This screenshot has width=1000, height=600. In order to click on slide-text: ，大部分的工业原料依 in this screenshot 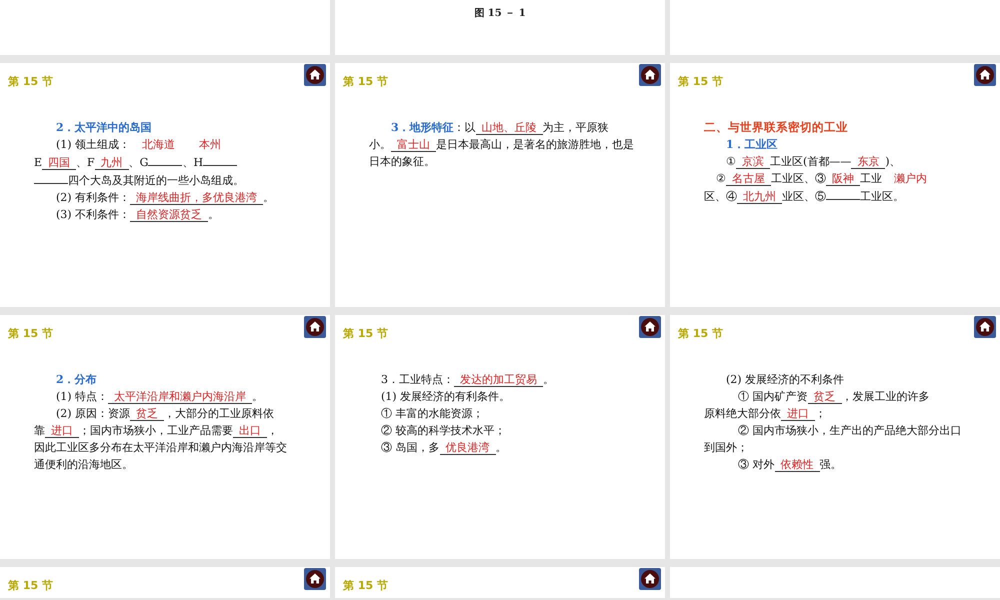, I will do `click(219, 413)`.